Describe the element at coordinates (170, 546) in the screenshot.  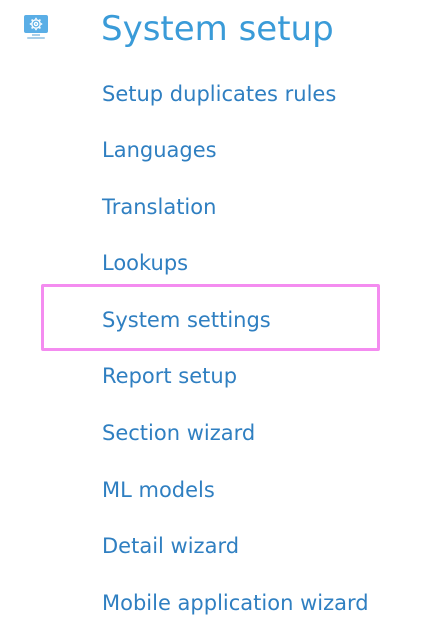
I see `menu-item-detail-wizard: Detail wizard` at that location.